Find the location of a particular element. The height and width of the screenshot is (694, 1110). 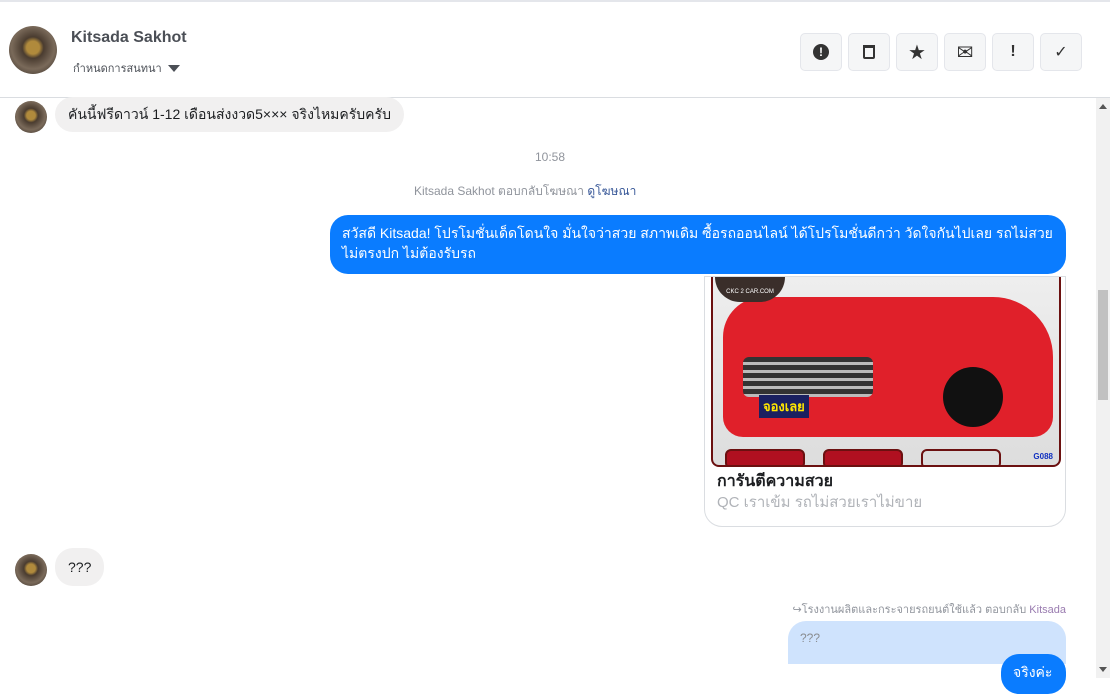

scroll-up-icon is located at coordinates (1103, 106).